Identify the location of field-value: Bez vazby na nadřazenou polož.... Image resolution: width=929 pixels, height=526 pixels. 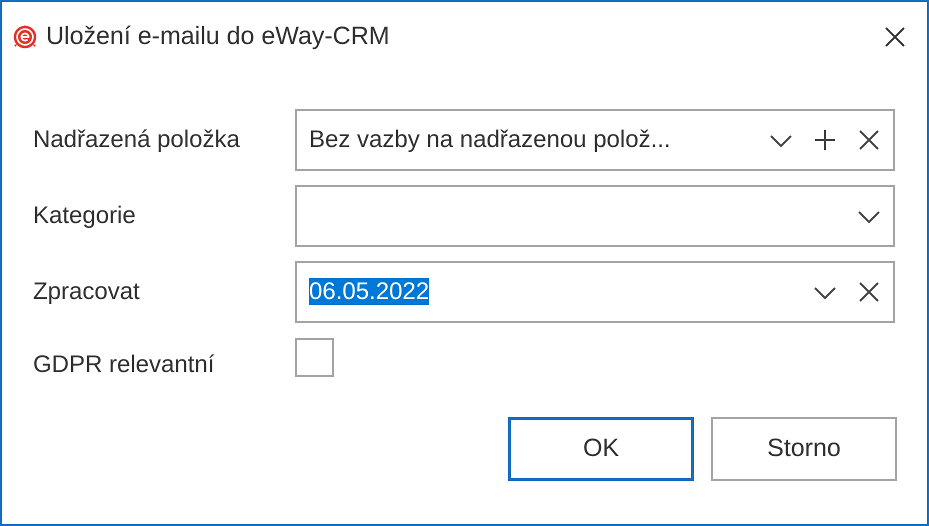
(490, 139).